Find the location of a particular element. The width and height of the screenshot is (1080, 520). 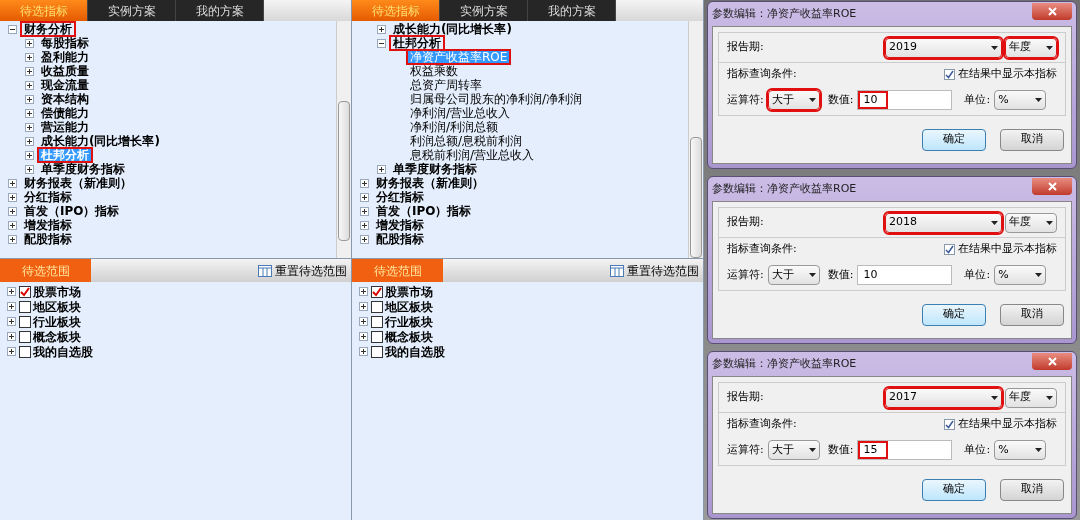

tree-item: 财务报表（新准则） is located at coordinates (78, 183).